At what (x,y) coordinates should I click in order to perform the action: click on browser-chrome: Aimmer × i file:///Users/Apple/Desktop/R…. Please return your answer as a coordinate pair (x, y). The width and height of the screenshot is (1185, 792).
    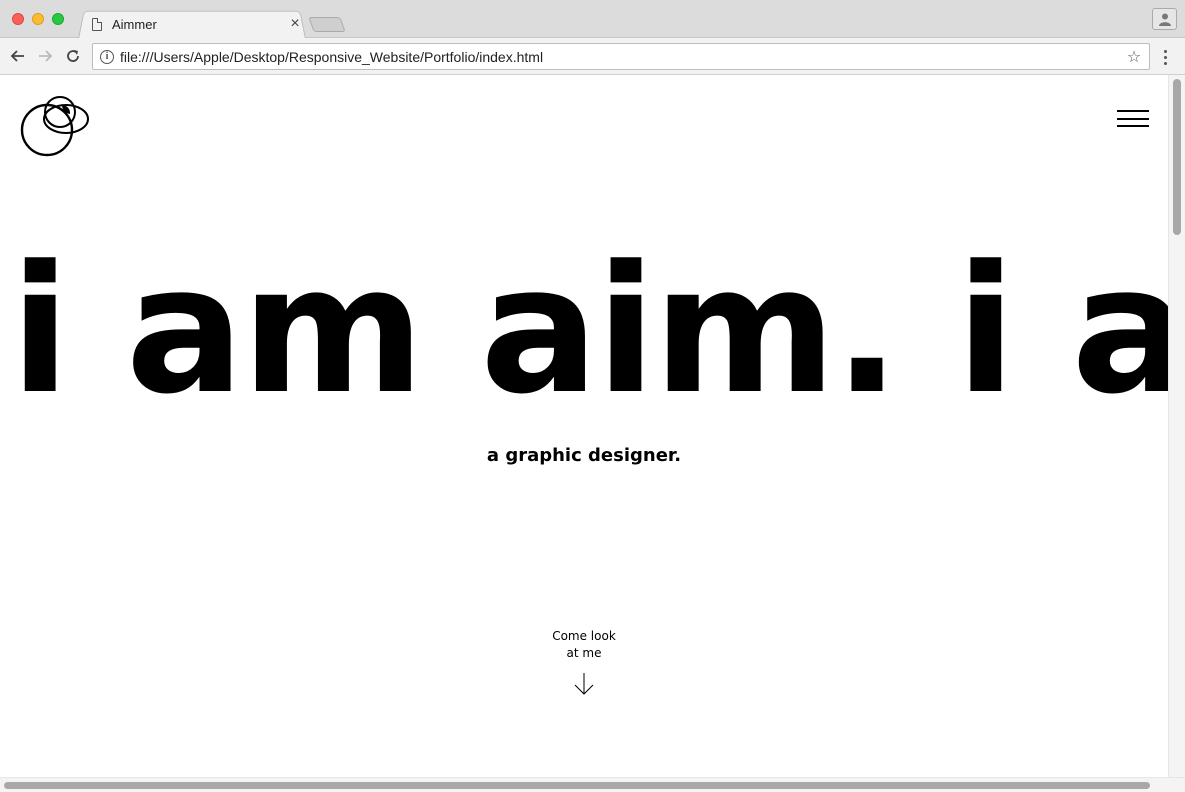
    Looking at the image, I should click on (592, 37).